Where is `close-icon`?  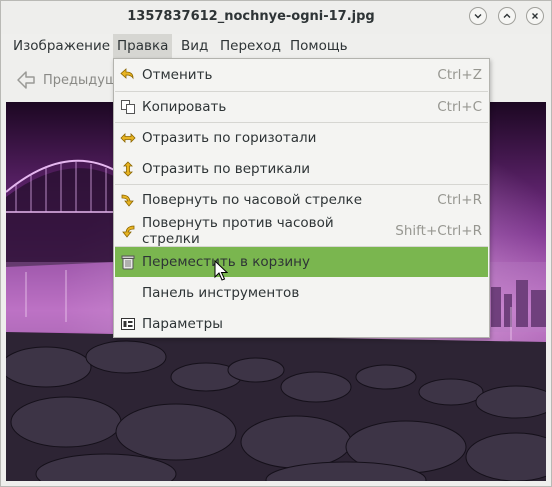 close-icon is located at coordinates (535, 16).